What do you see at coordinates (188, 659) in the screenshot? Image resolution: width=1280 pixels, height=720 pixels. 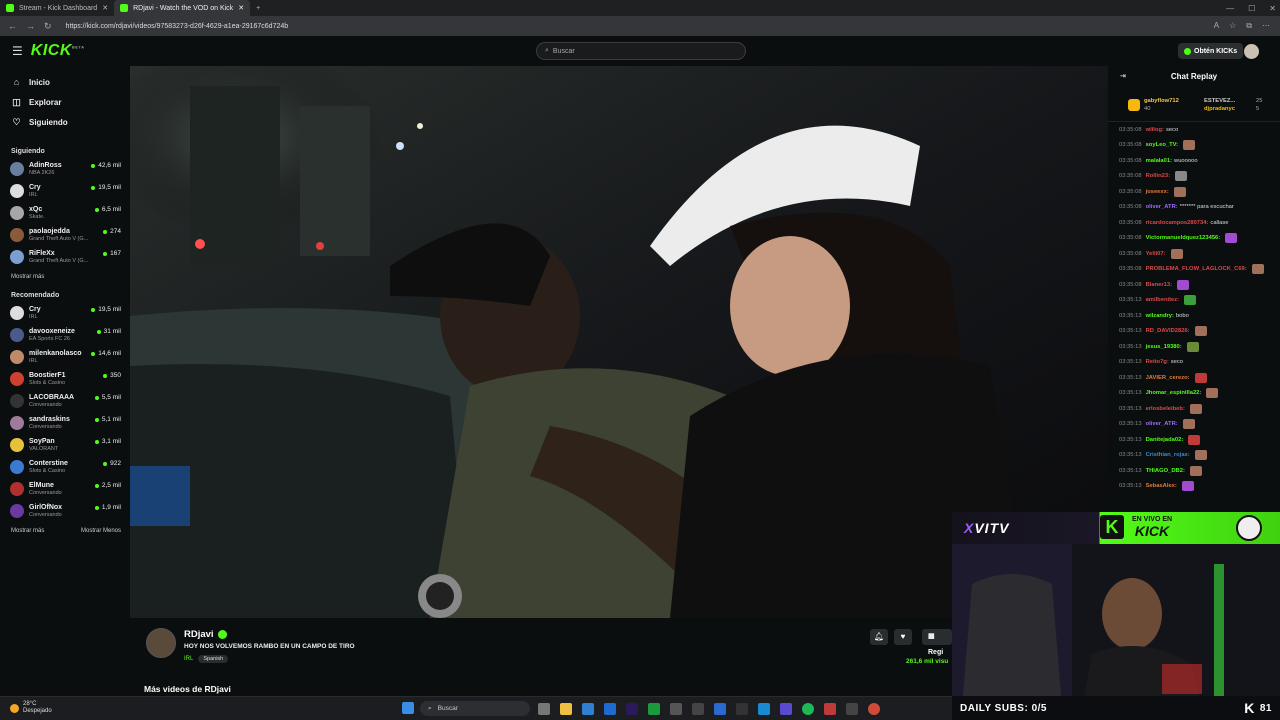 I see `category-link: IRL` at bounding box center [188, 659].